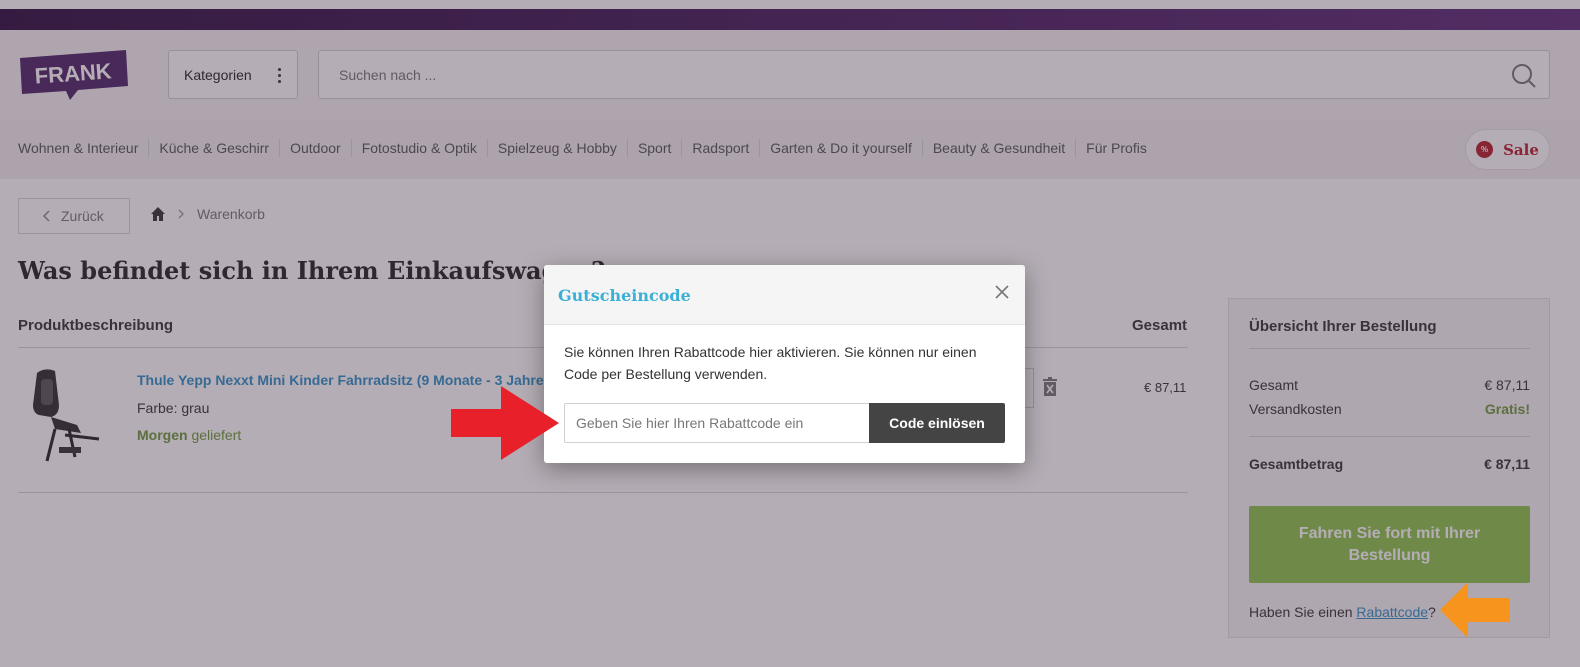 The width and height of the screenshot is (1580, 667). I want to click on modal-title: Gutscheincode, so click(624, 295).